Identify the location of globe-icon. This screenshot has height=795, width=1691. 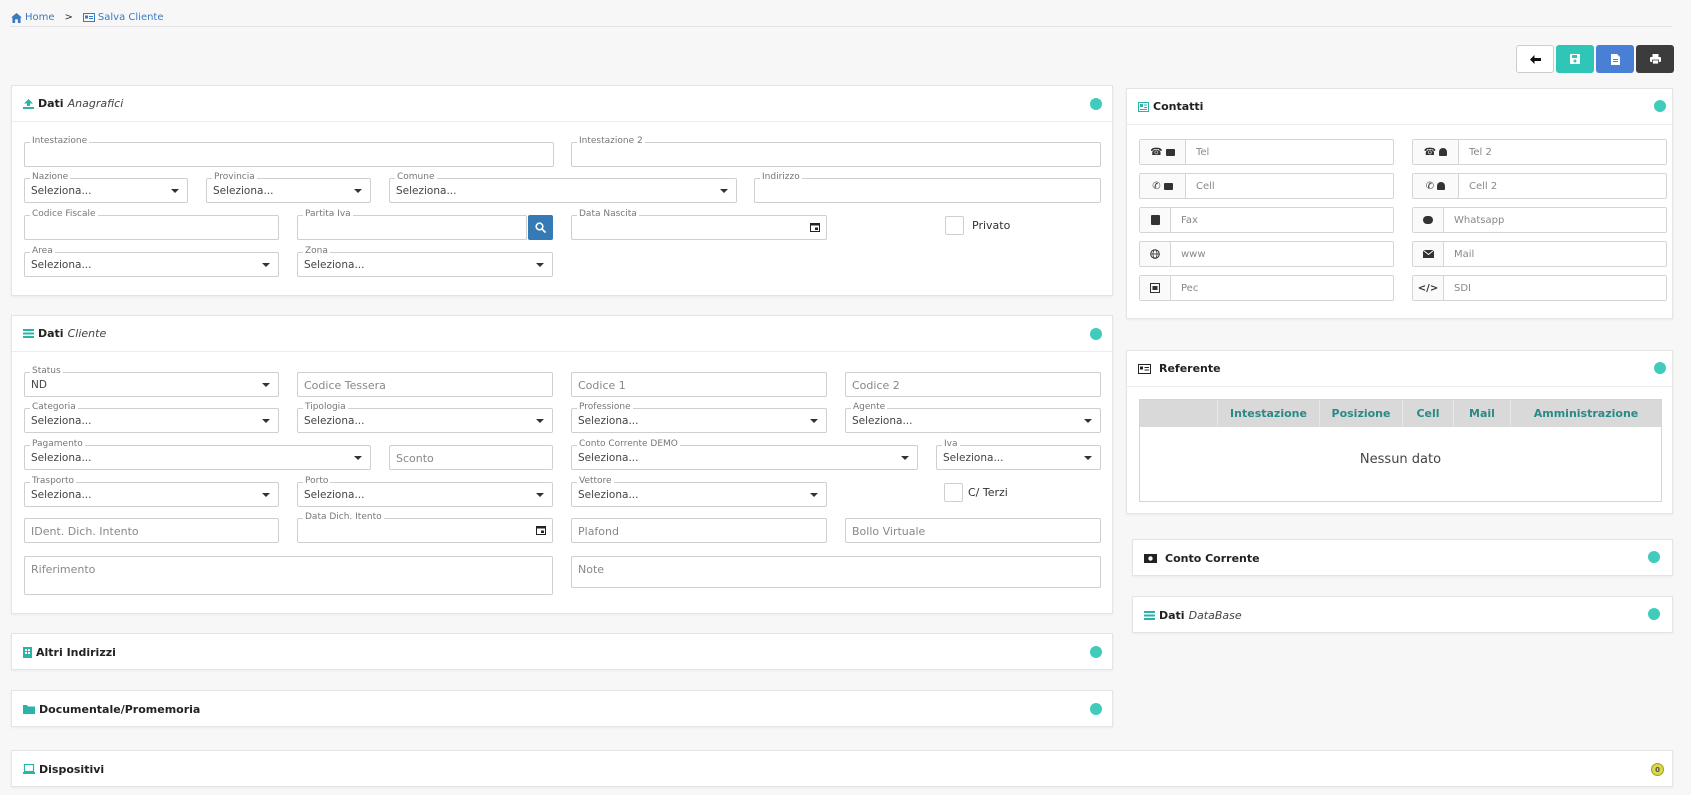
(1155, 254).